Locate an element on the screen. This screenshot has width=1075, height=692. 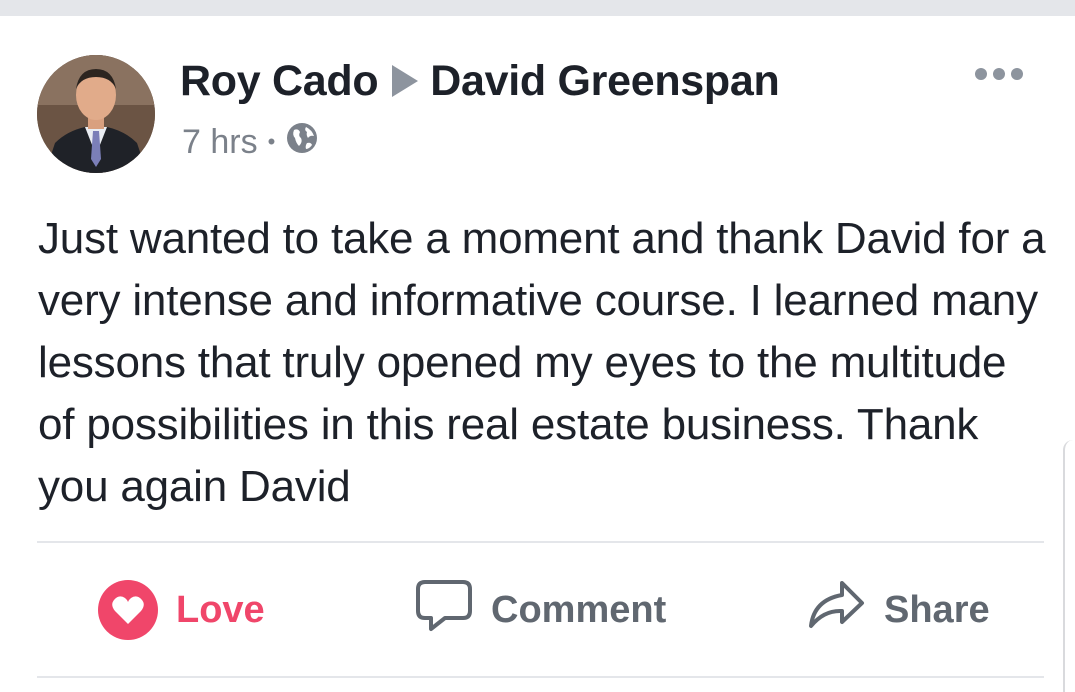
post-header-names: Roy Cado David Greenspan is located at coordinates (480, 81).